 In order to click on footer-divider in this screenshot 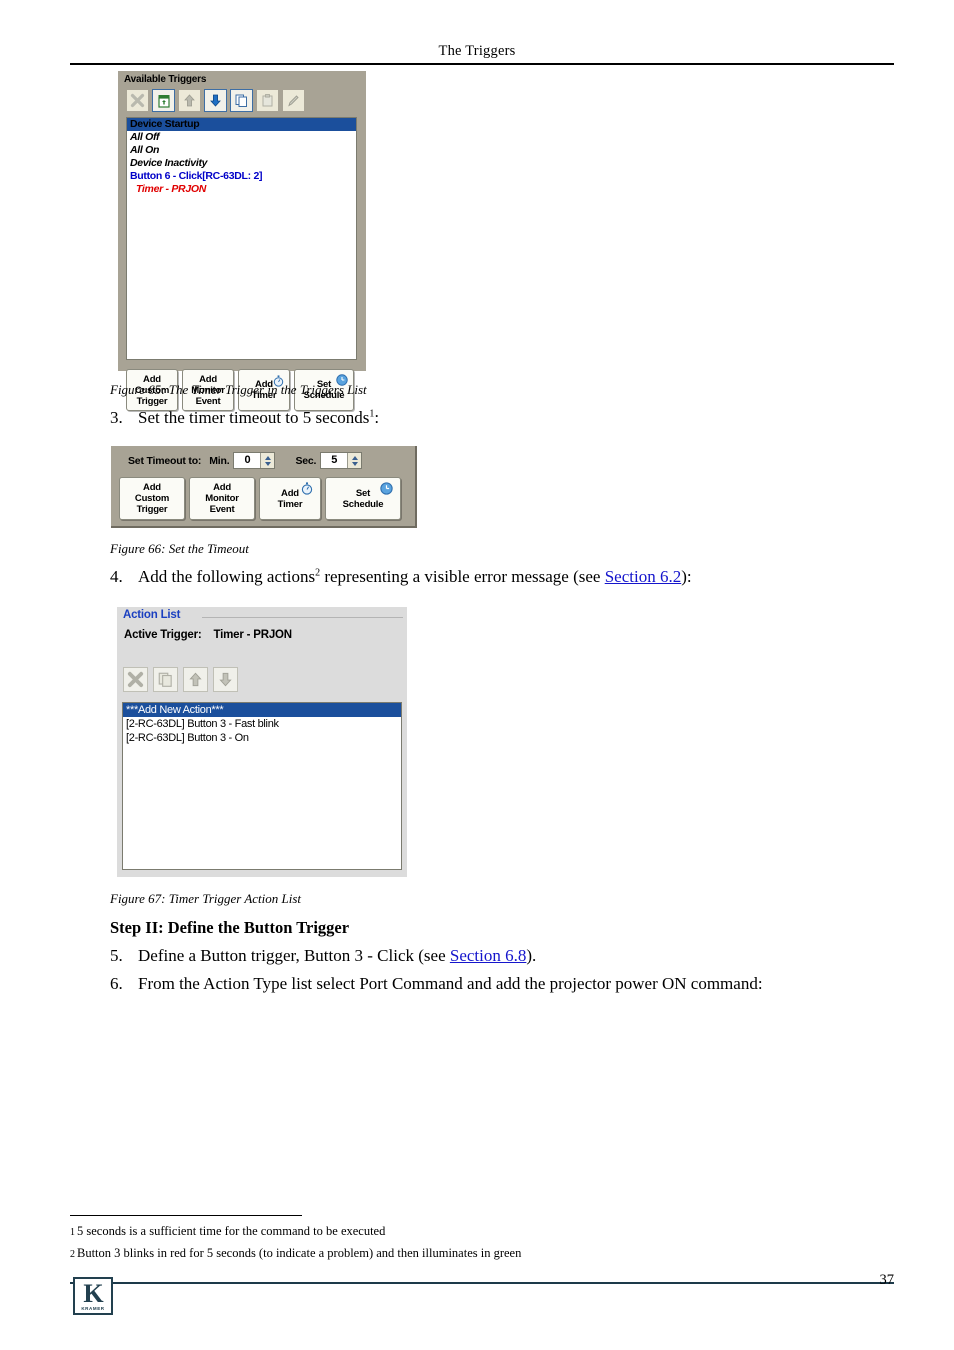, I will do `click(482, 1283)`.